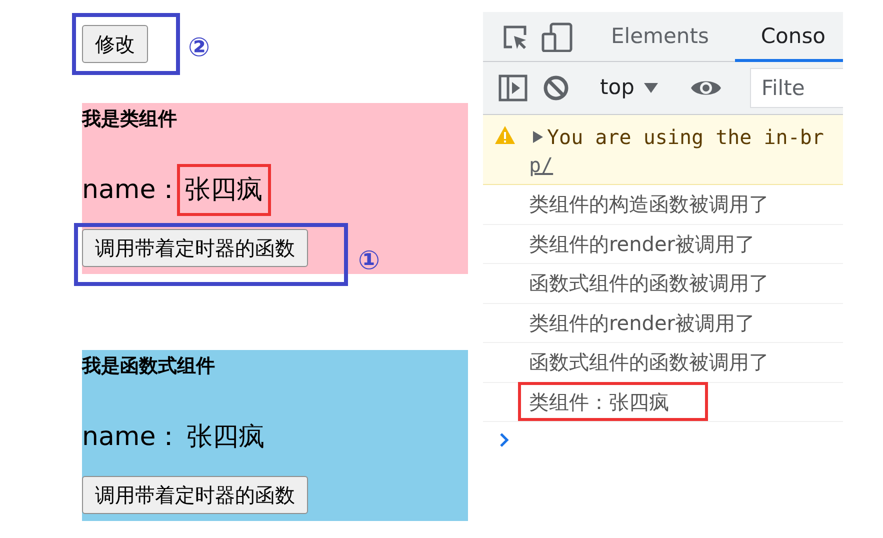 Image resolution: width=883 pixels, height=538 pixels. What do you see at coordinates (149, 366) in the screenshot?
I see `component-title: 我是函数式组件` at bounding box center [149, 366].